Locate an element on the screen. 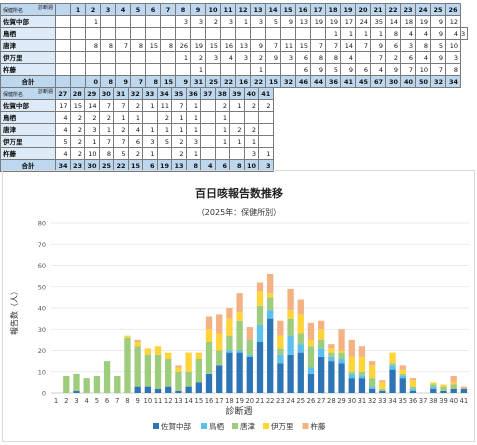 The image size is (477, 445). y-tick-label: 60 is located at coordinates (42, 266).